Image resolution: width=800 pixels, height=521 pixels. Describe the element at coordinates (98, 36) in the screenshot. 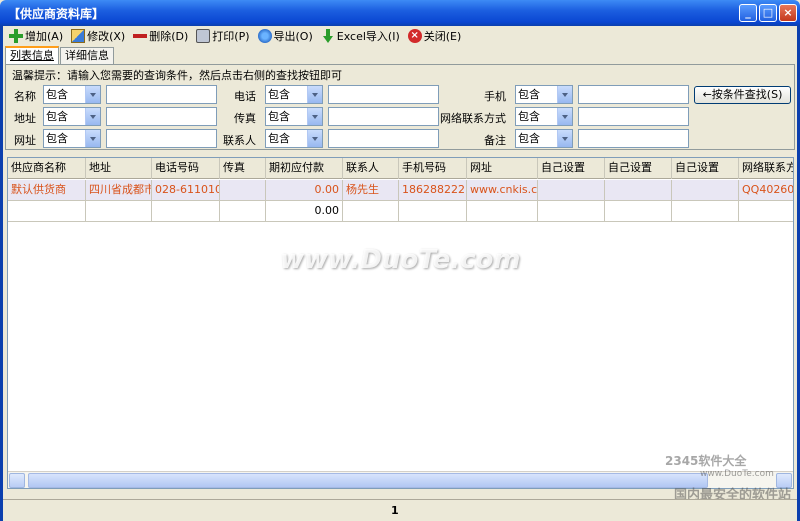

I see `edit-button: 修改(X)` at that location.